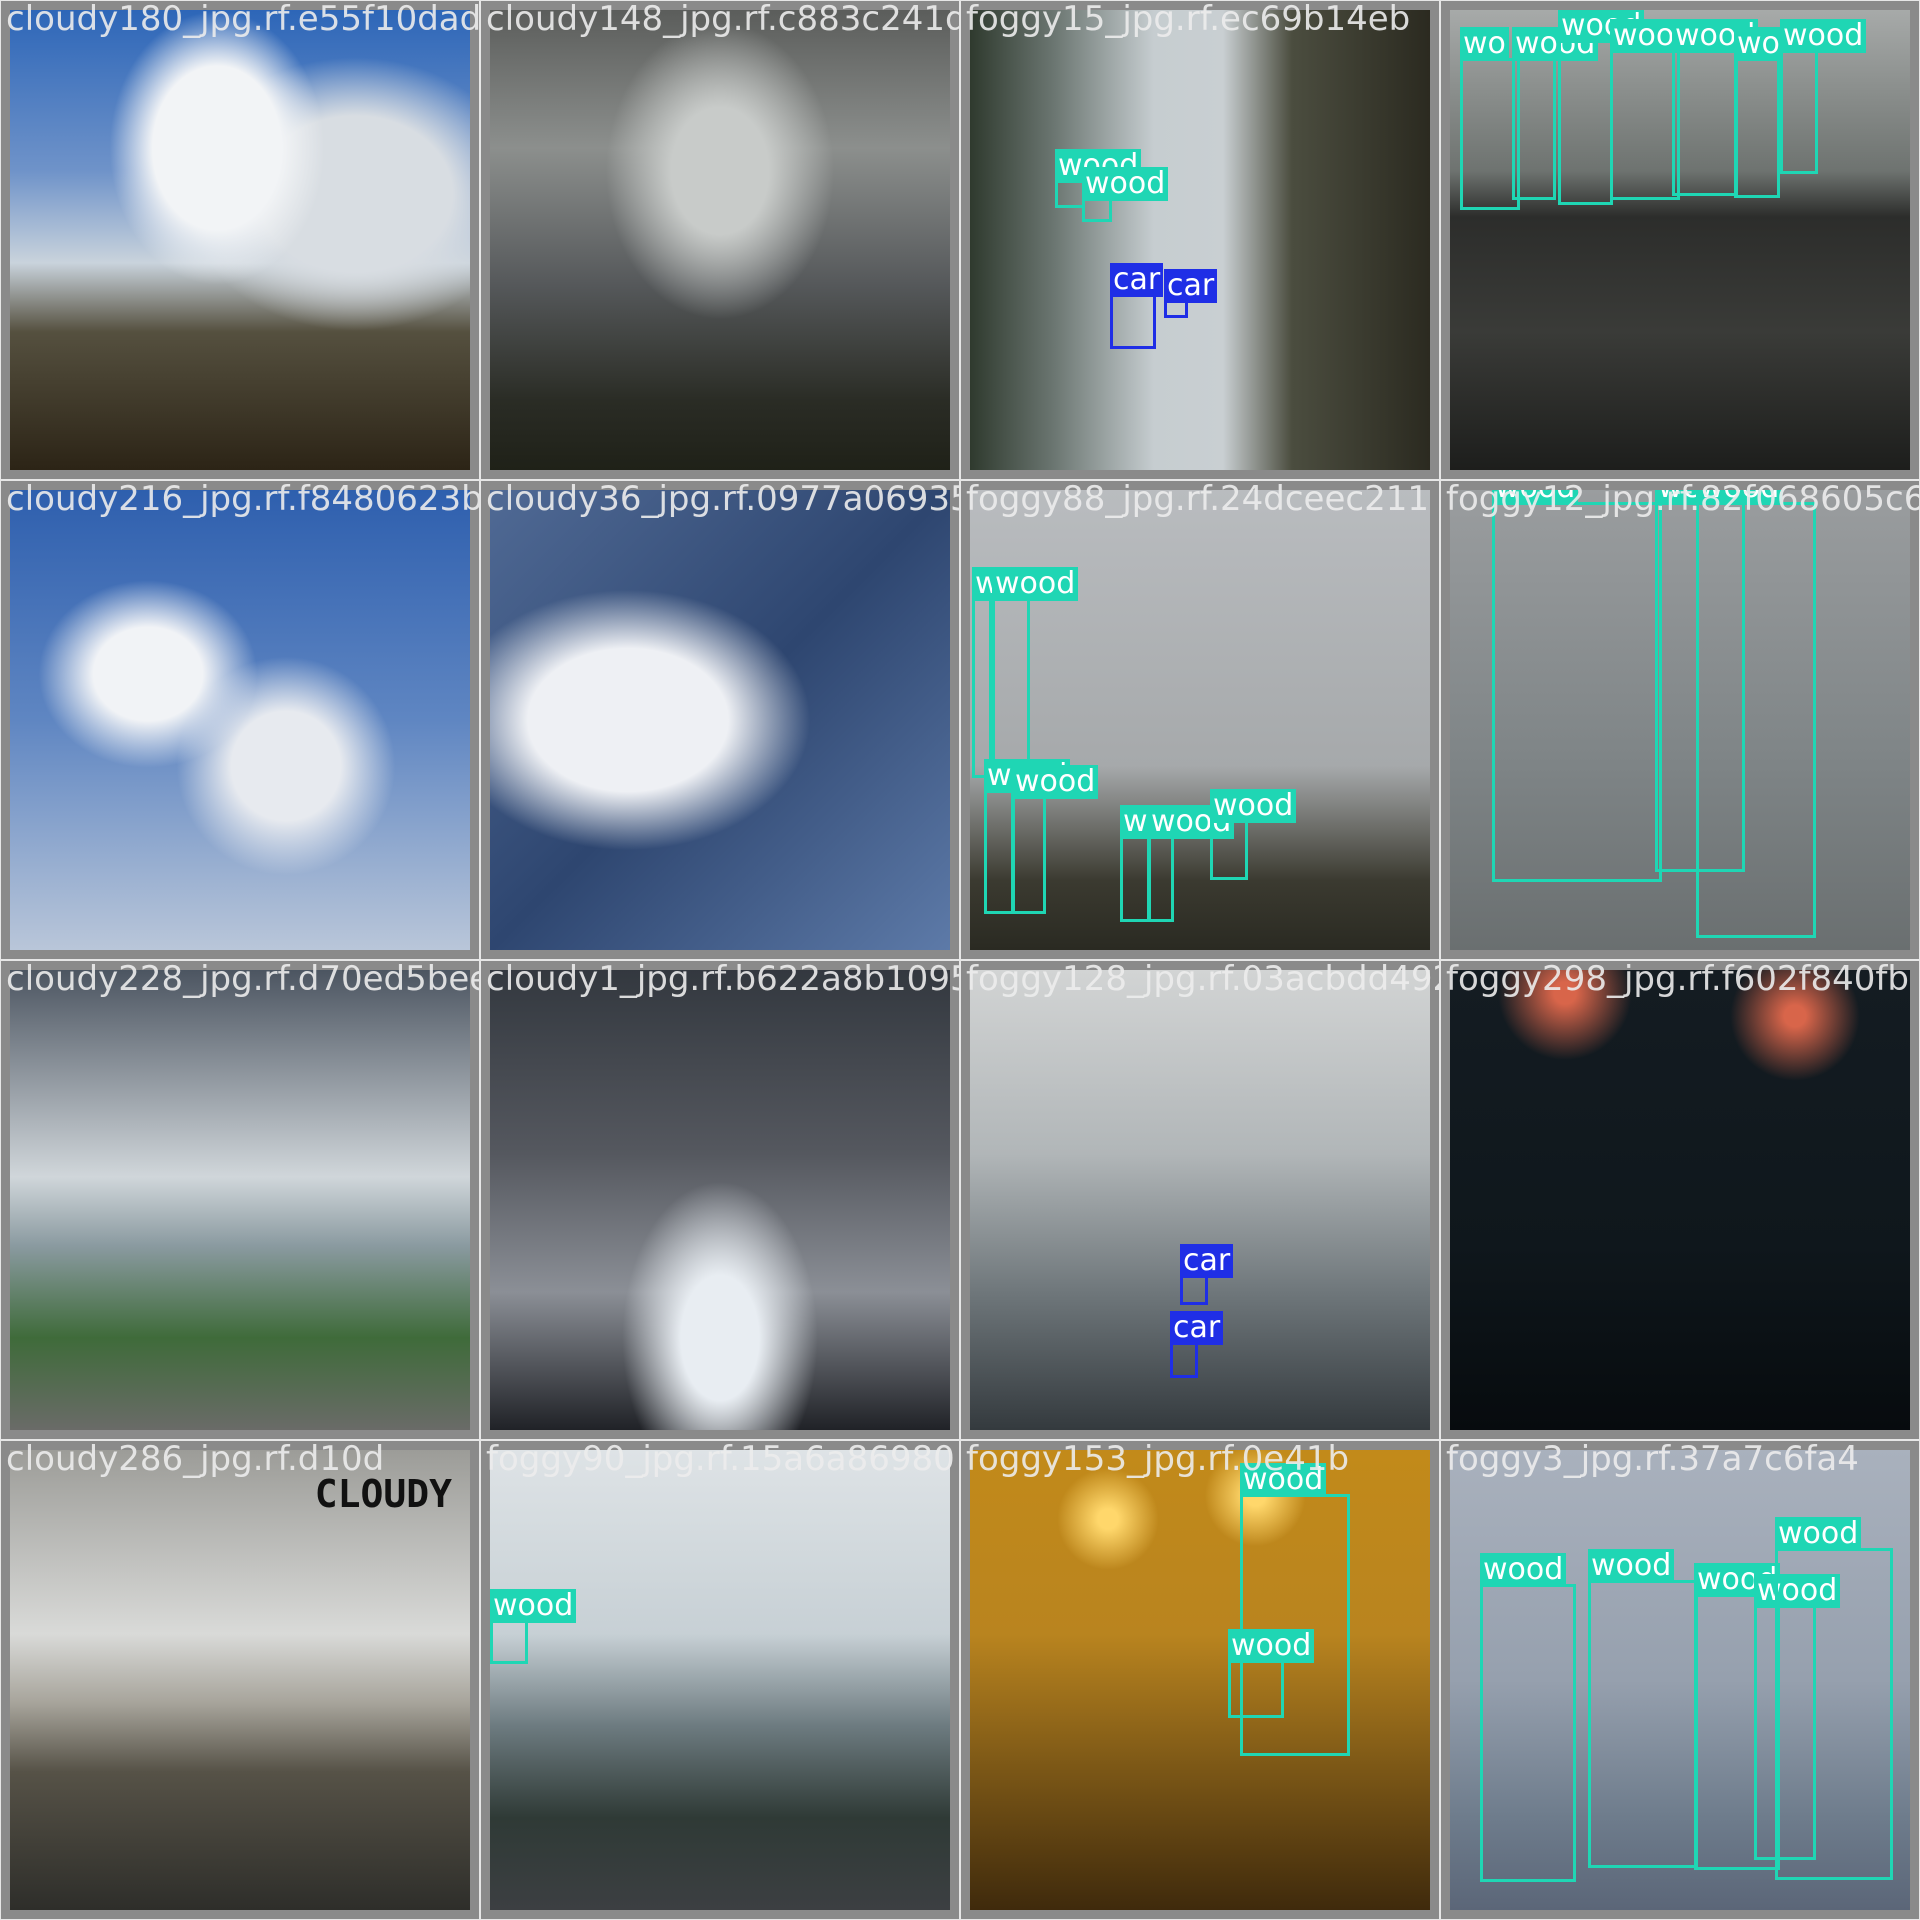 The width and height of the screenshot is (1920, 1920). I want to click on scene-image: wood wood wood wood w wood wood, so click(1200, 720).